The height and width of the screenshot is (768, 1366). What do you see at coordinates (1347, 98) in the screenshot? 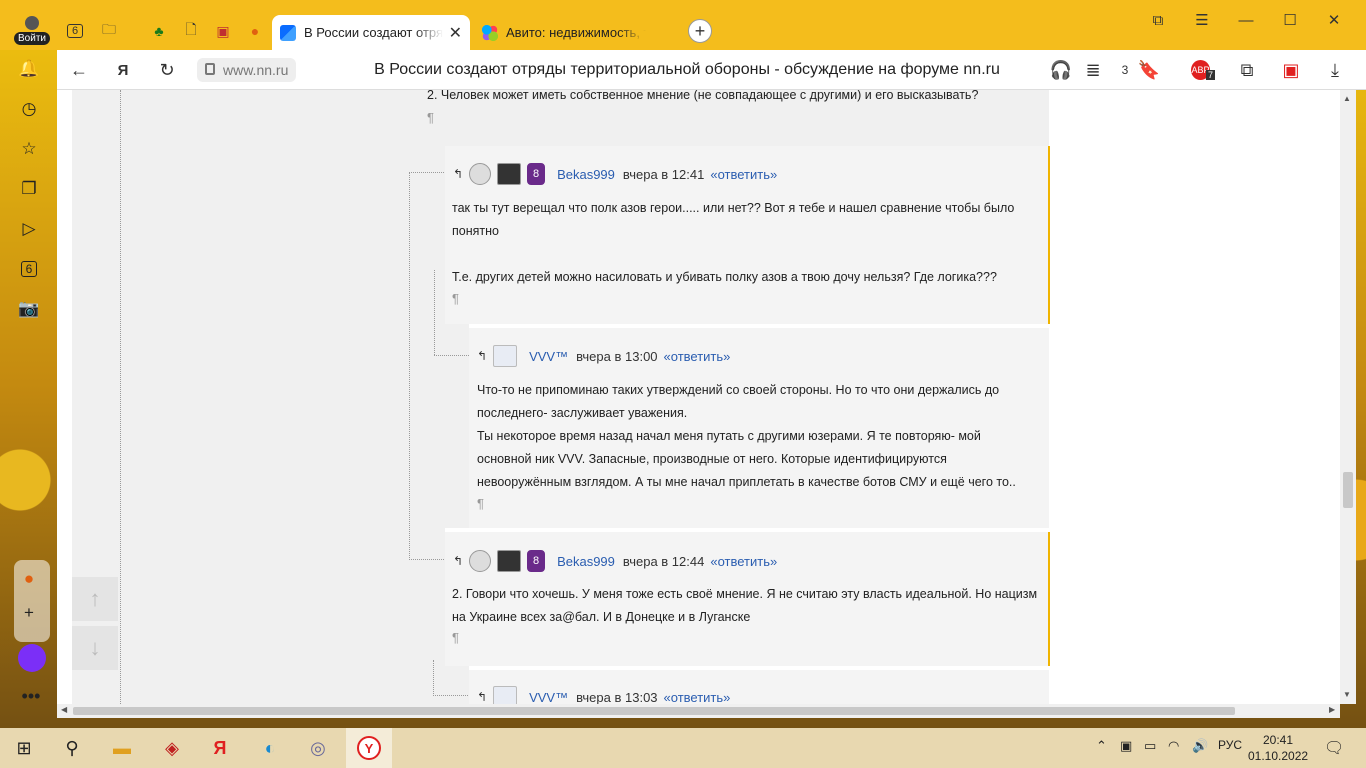
I see `scroll-up-arrow-icon: ▲` at bounding box center [1347, 98].